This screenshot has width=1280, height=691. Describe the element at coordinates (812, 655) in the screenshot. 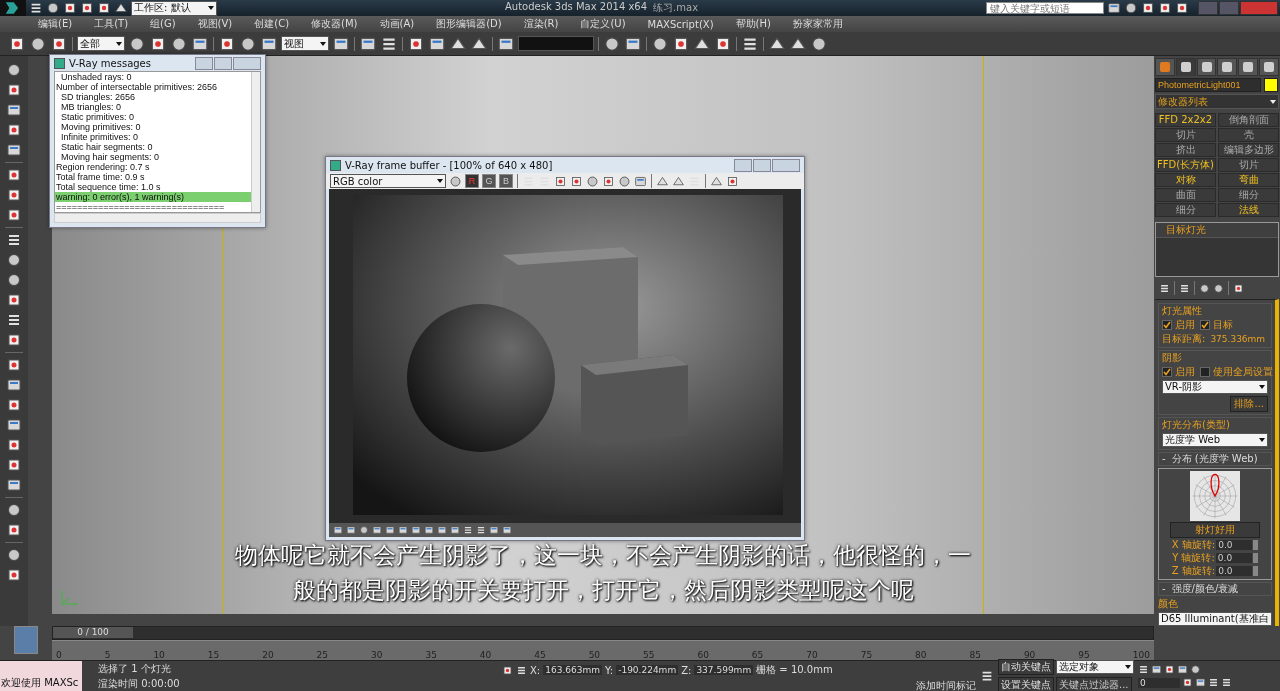

I see `frame-number: 70` at that location.